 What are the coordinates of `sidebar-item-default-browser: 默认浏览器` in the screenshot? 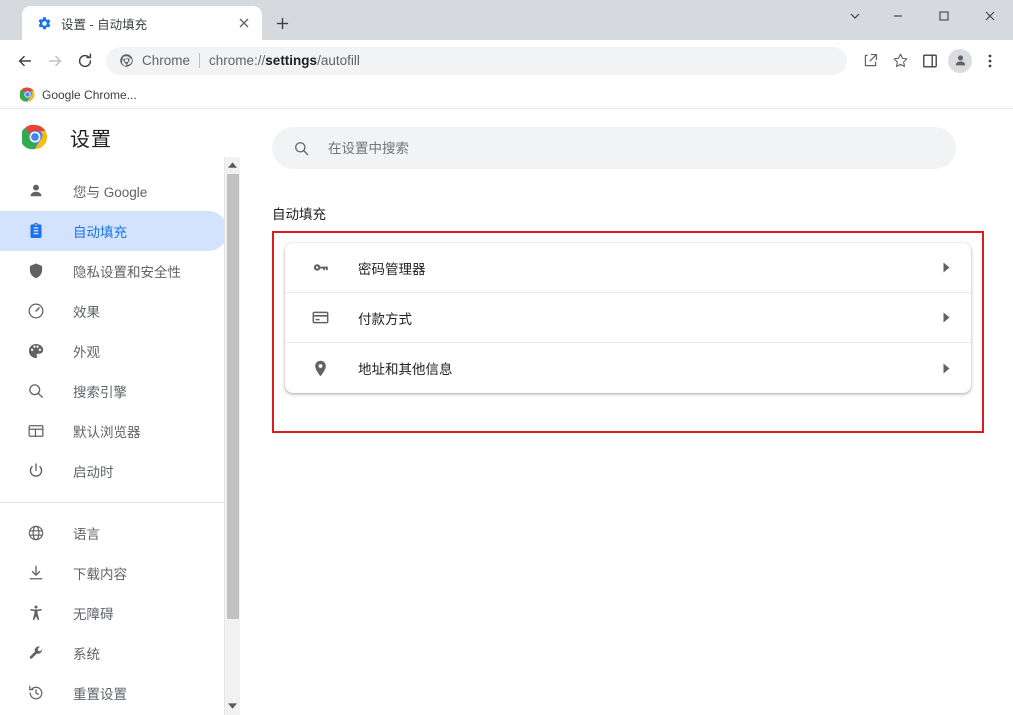 It's located at (114, 431).